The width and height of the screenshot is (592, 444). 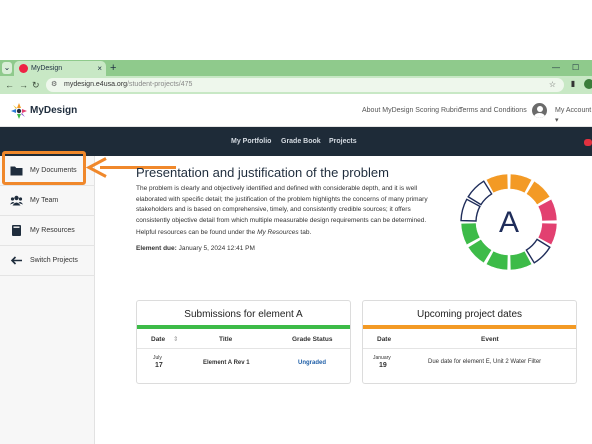 What do you see at coordinates (383, 365) in the screenshot?
I see `row-day: 19` at bounding box center [383, 365].